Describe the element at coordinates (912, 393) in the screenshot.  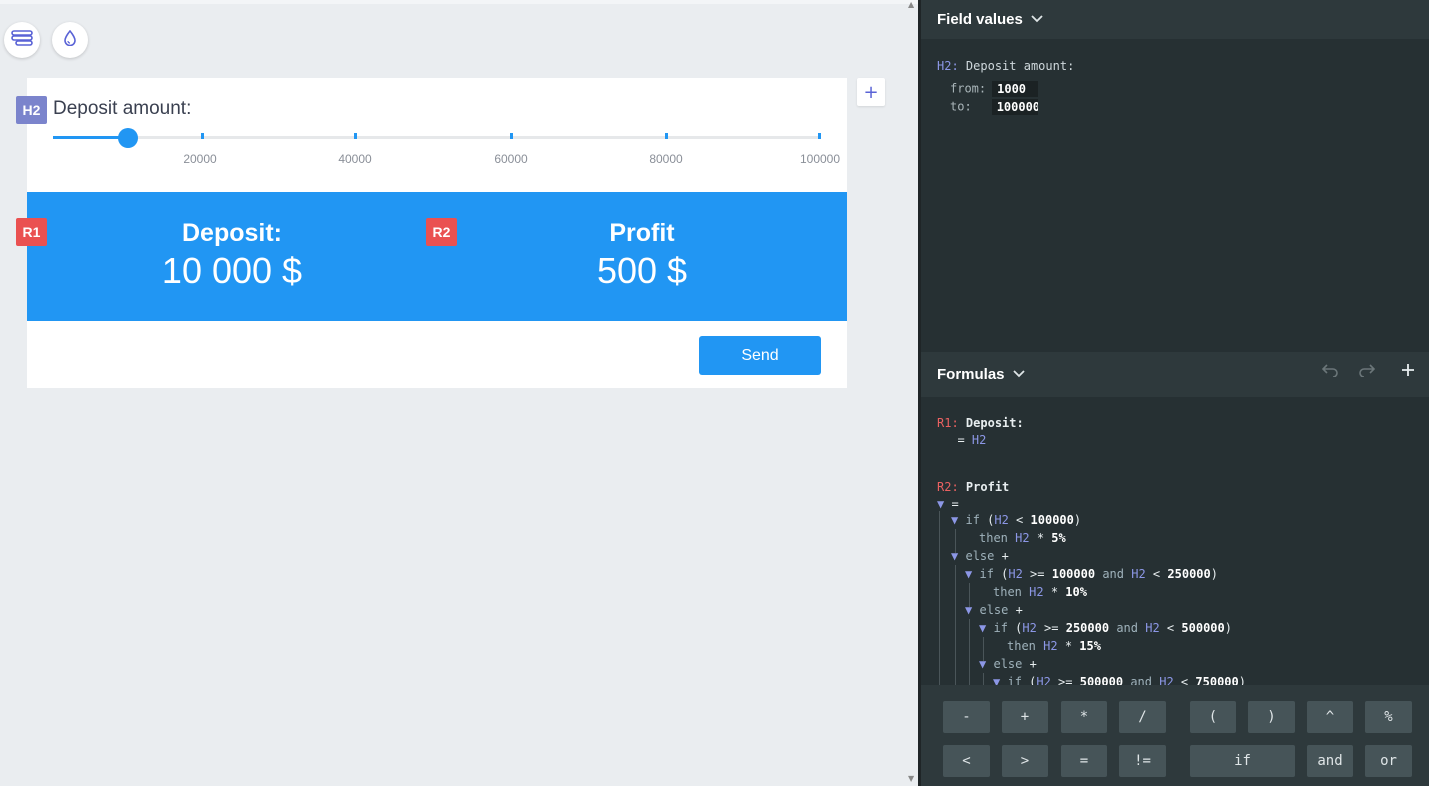
I see `canvas-scrollbar: ▲ ▼` at that location.